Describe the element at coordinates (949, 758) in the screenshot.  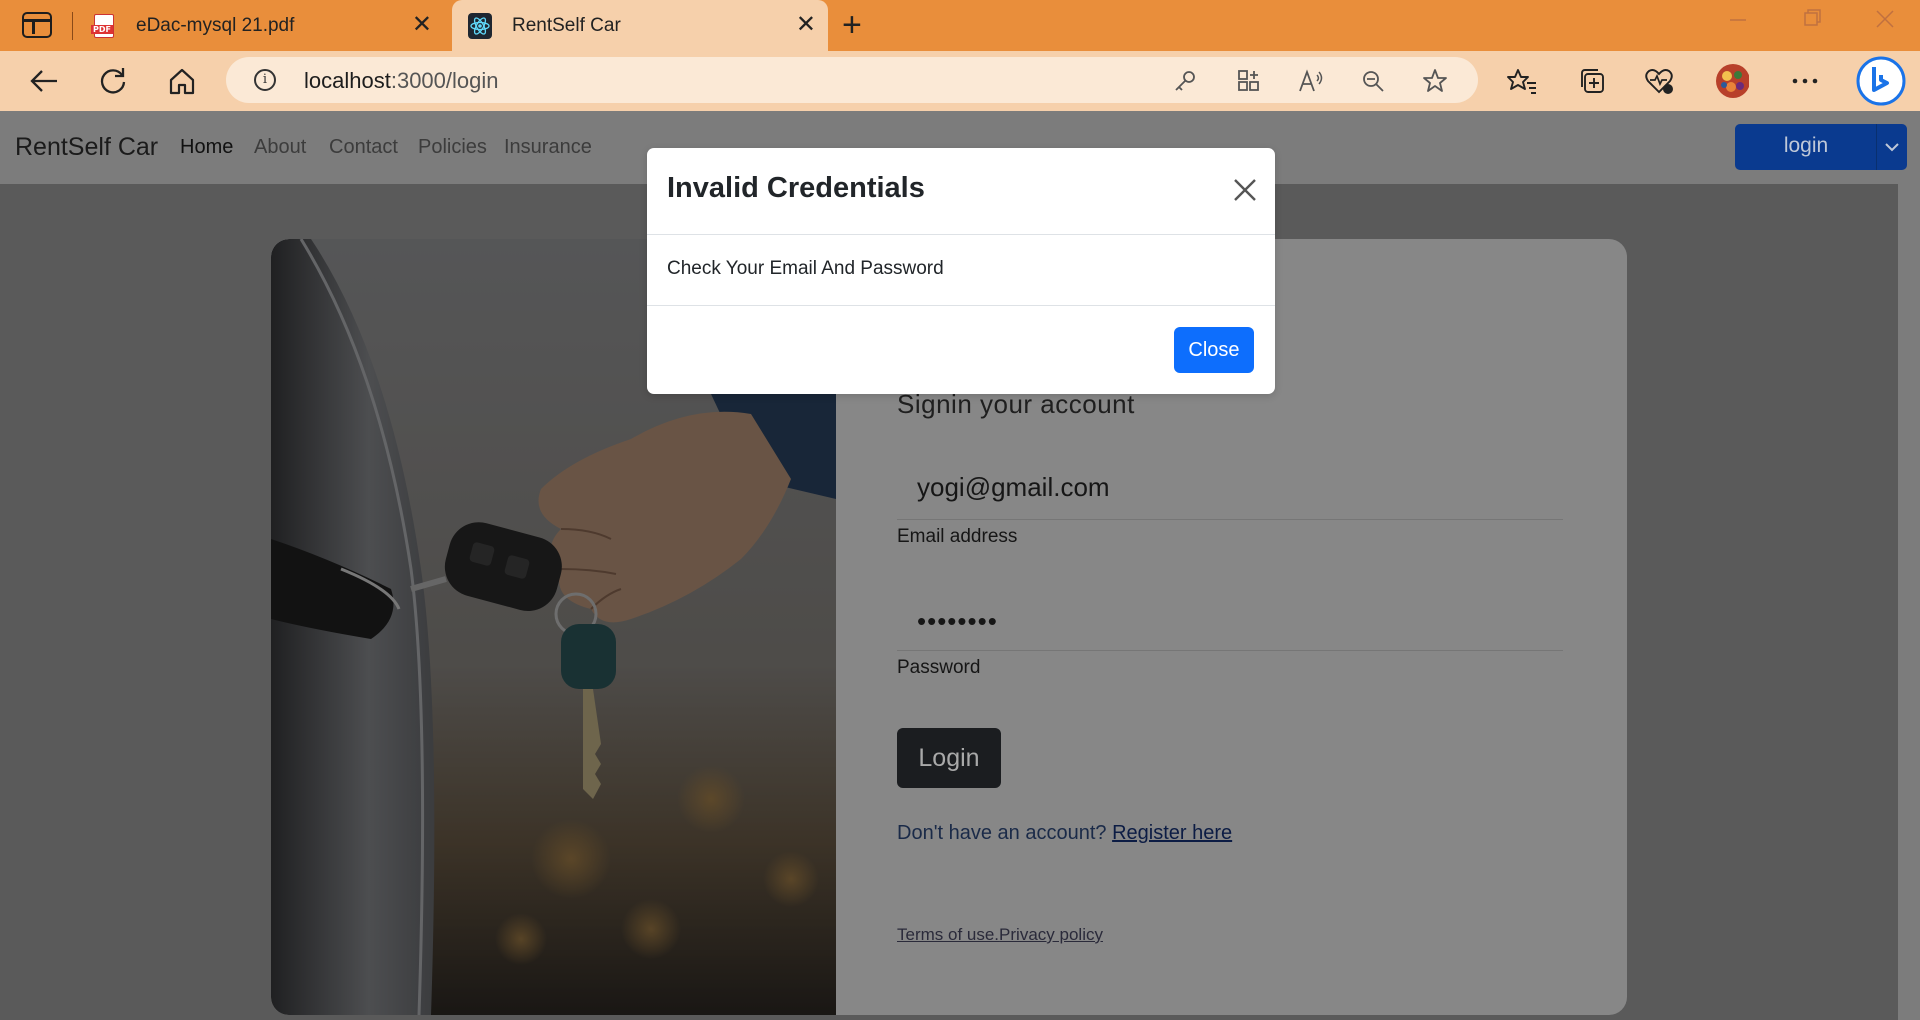
I see `login-submit-button: Login` at that location.